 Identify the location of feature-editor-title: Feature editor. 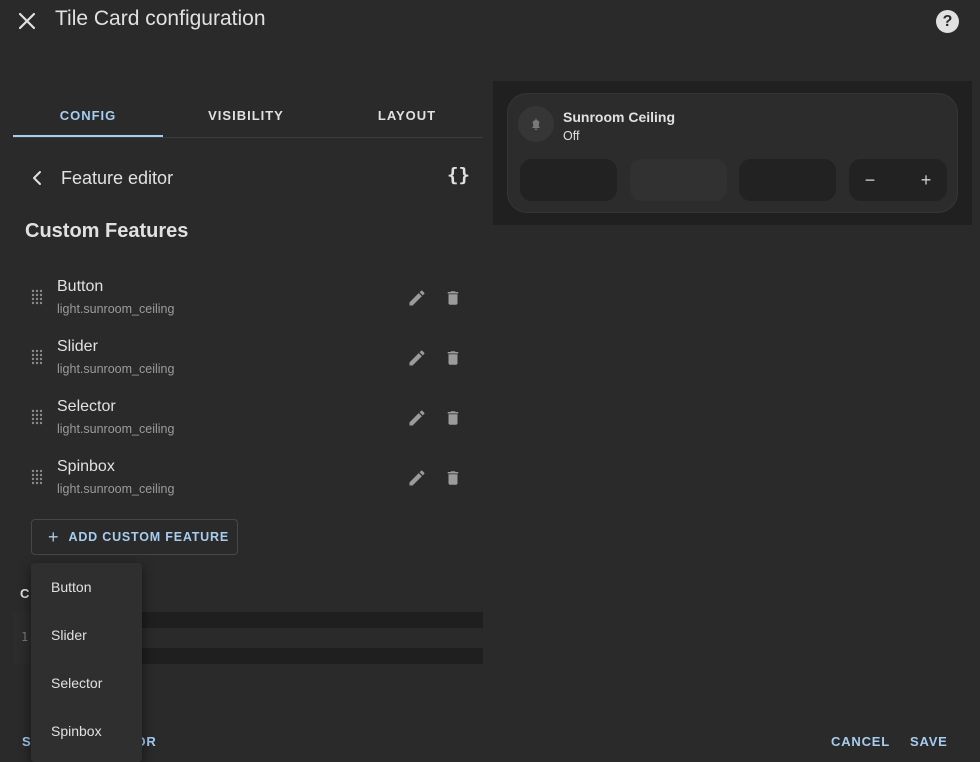
(117, 178).